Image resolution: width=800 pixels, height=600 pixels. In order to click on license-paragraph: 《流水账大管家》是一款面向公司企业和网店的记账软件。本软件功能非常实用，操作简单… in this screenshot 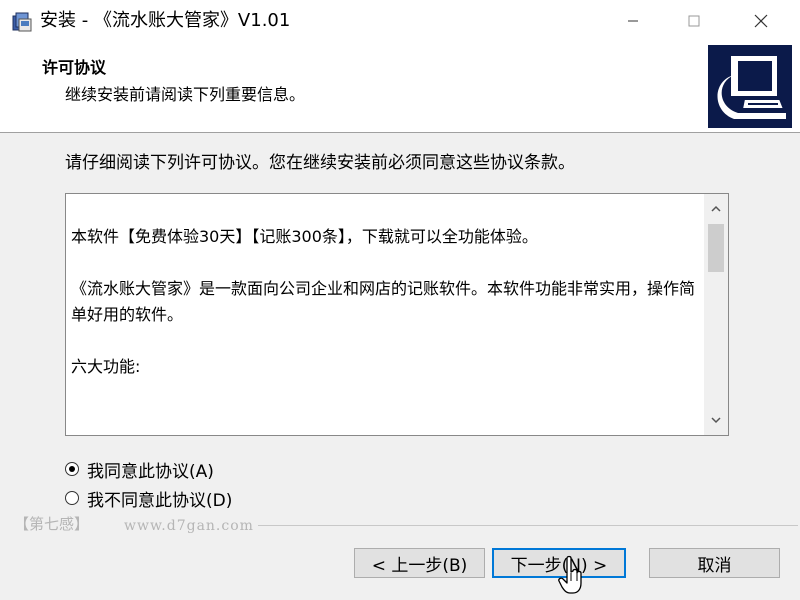, I will do `click(383, 301)`.